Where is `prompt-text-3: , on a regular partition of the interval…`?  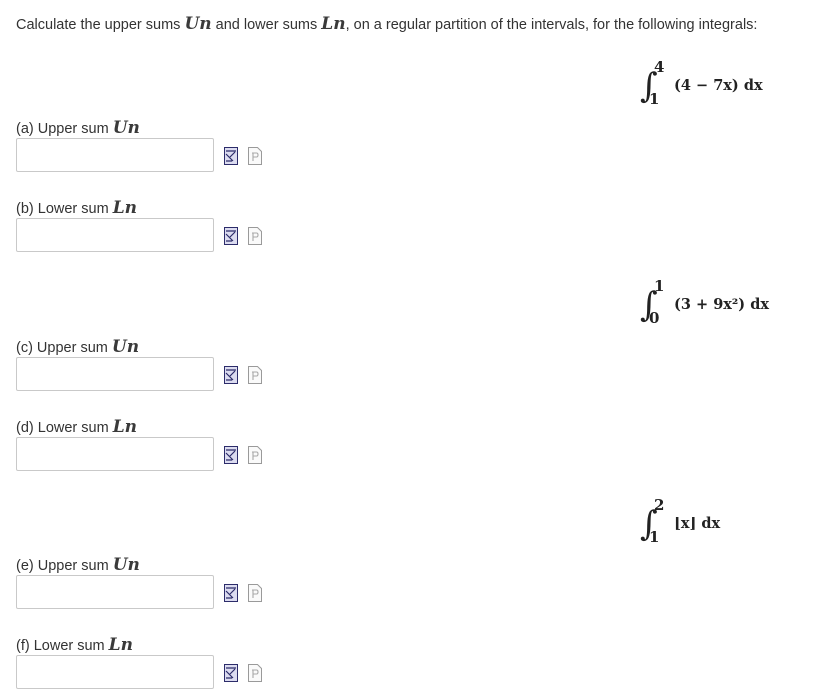
prompt-text-3: , on a regular partition of the interval… is located at coordinates (551, 25).